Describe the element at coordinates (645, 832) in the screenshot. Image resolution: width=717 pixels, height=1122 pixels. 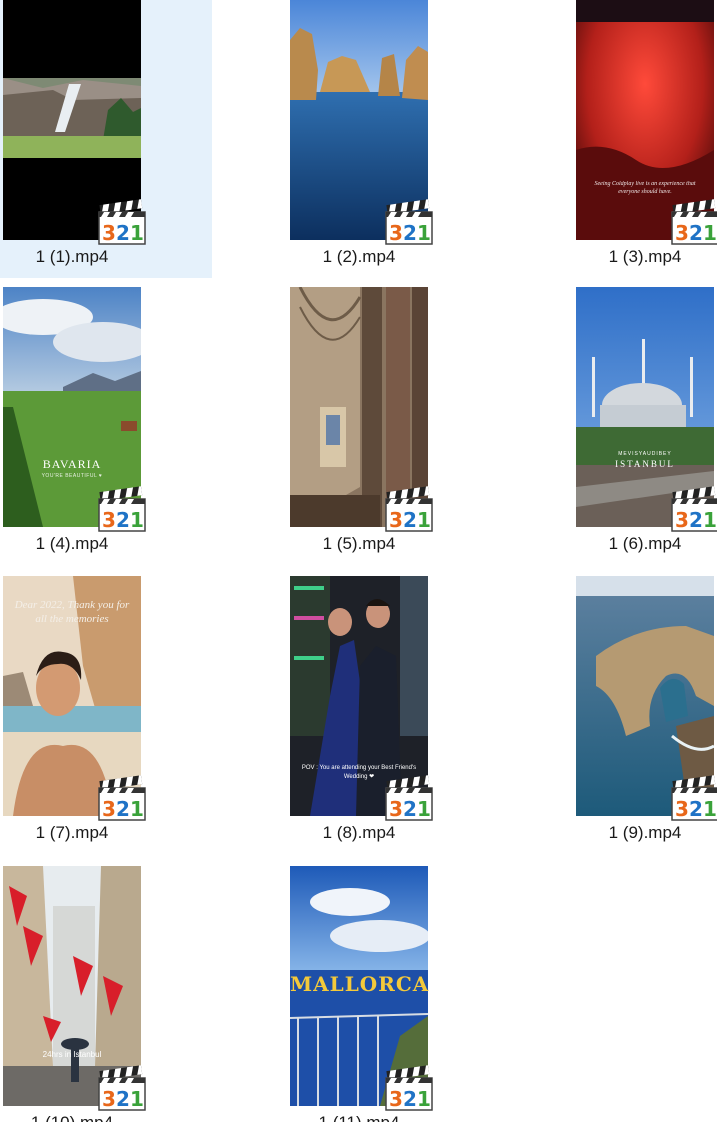
I see `file-name: 1 (9).mp4` at that location.